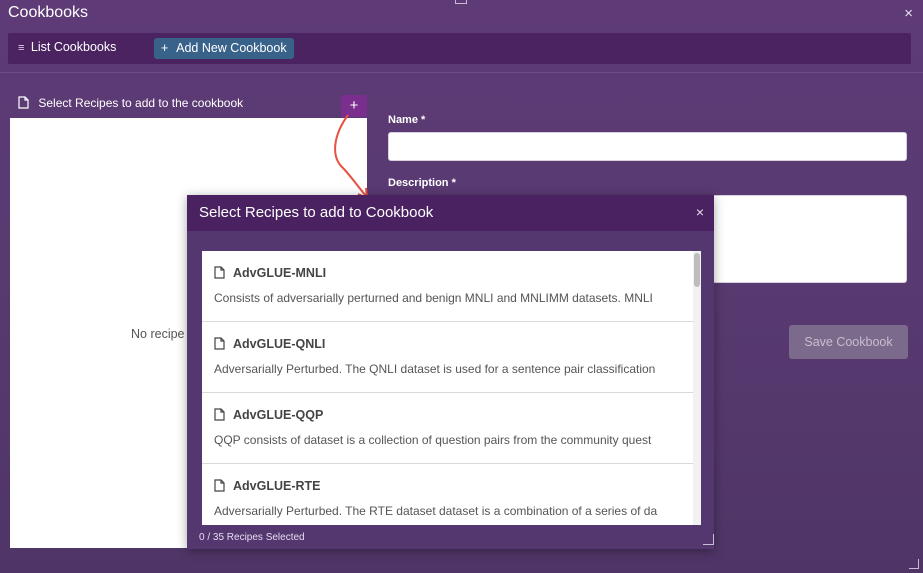  Describe the element at coordinates (141, 103) in the screenshot. I see `select-recipes-header-label: Select Recipes to add to the cookbook` at that location.